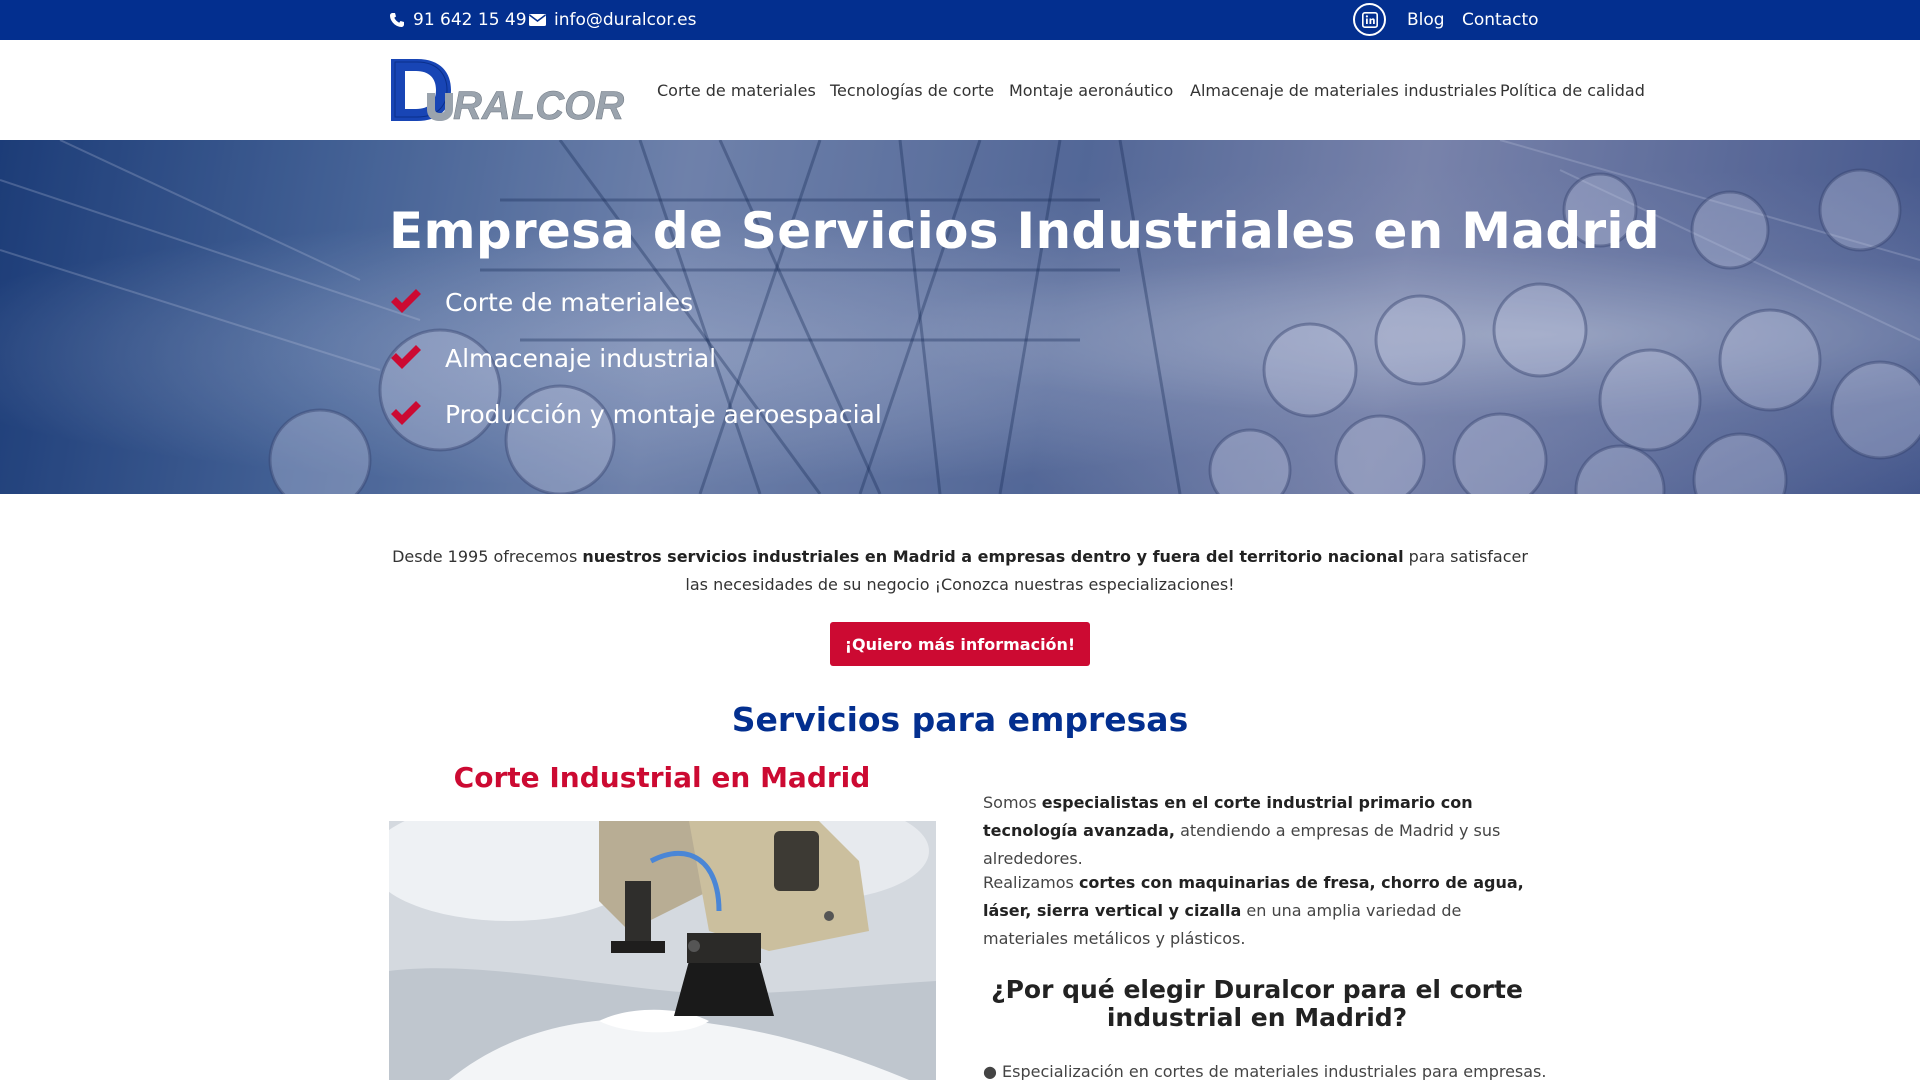 The height and width of the screenshot is (1080, 1920). Describe the element at coordinates (662, 950) in the screenshot. I see `waterjet-cutting-photo` at that location.